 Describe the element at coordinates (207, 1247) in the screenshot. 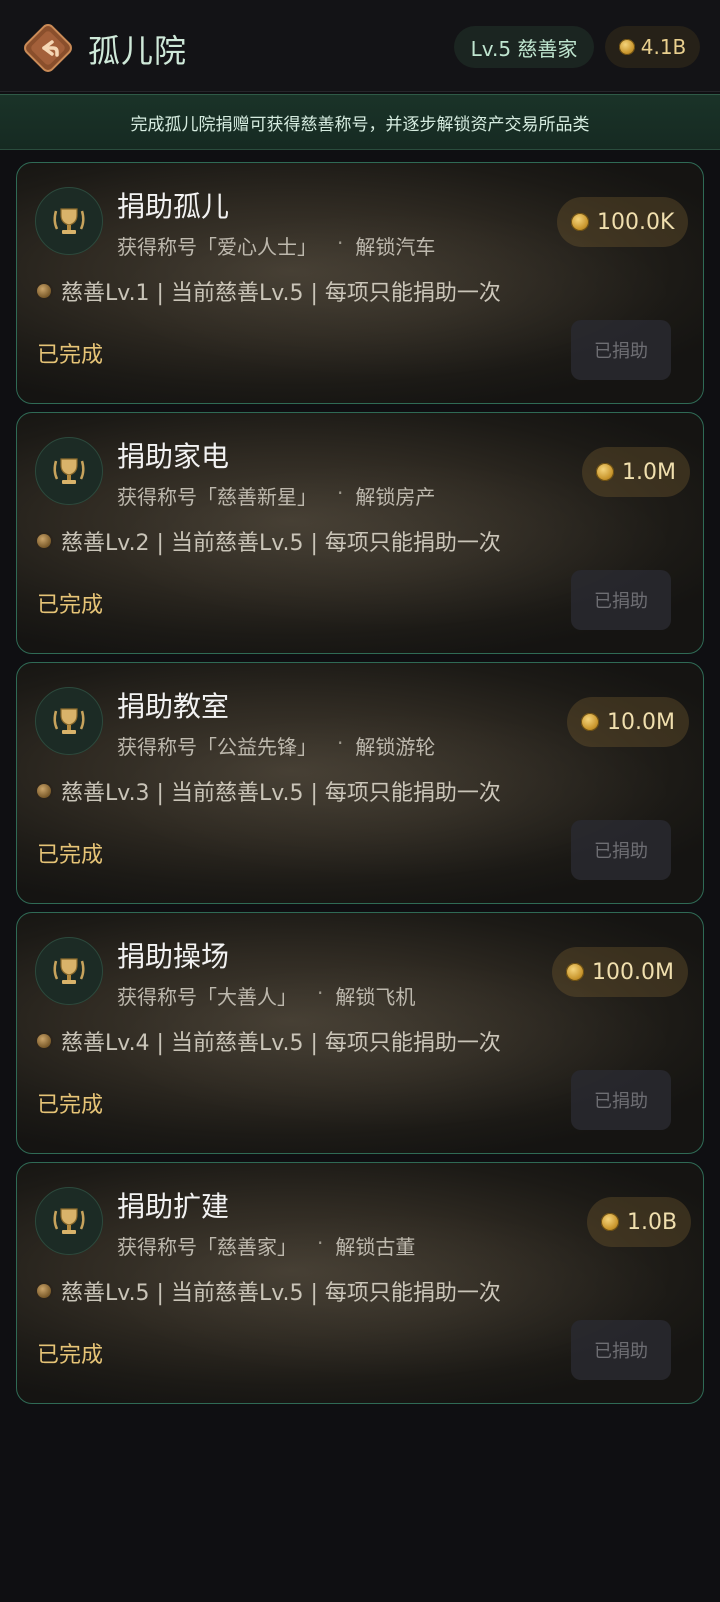

I see `reward-title-text: 获得称号「慈善家」` at that location.